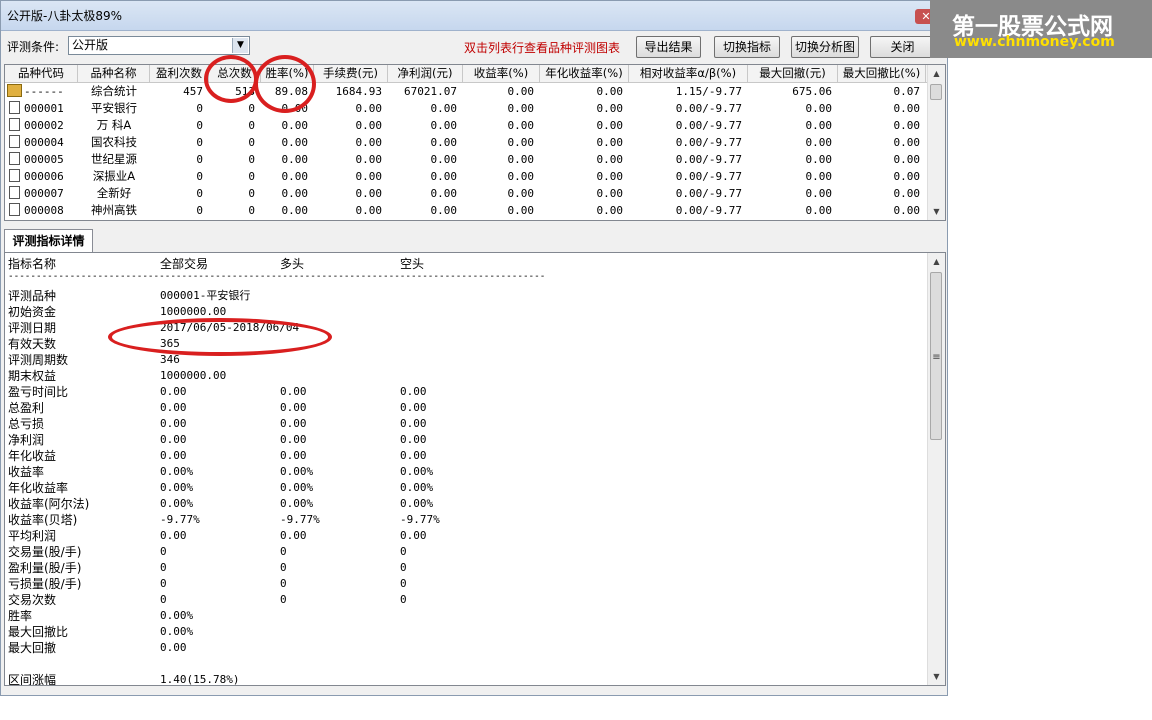 The height and width of the screenshot is (720, 1152). What do you see at coordinates (159, 45) in the screenshot?
I see `condition-select: 公开版 ▼` at bounding box center [159, 45].